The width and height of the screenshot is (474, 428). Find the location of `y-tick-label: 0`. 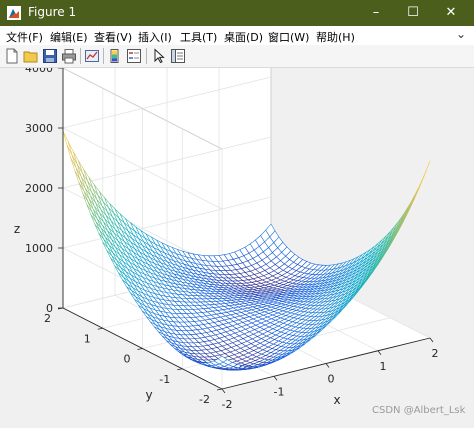

y-tick-label: 0 is located at coordinates (127, 359).